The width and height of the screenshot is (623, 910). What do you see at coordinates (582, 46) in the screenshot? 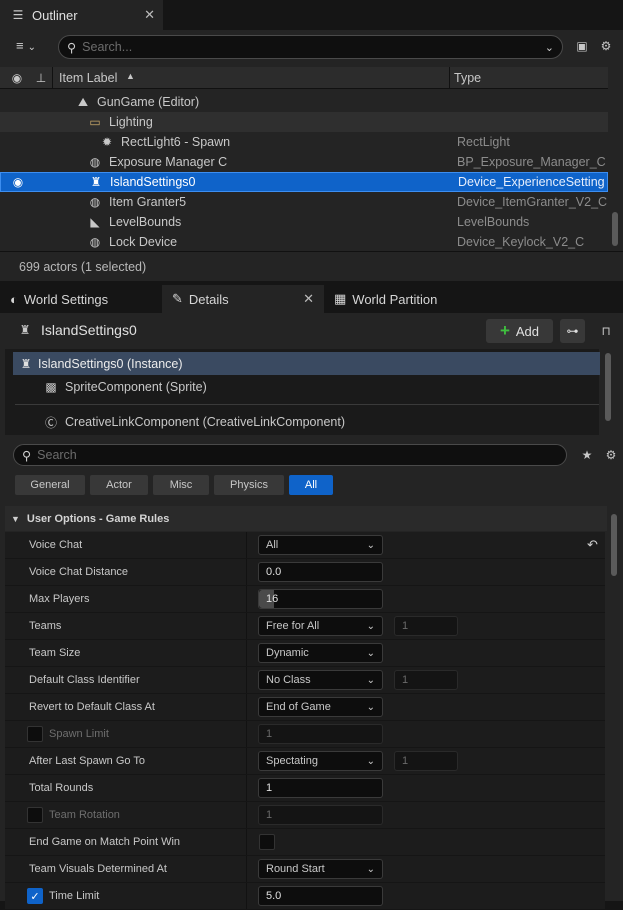
I see `add-folder-icon: ▣` at bounding box center [582, 46].